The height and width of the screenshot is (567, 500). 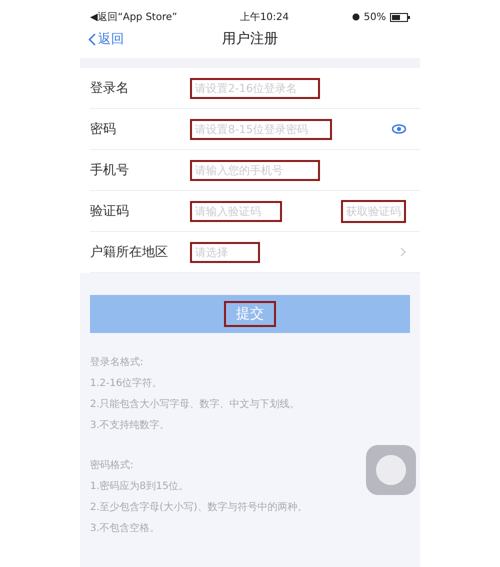 I want to click on note-line: 1.密码应为8到15位。, so click(x=140, y=486).